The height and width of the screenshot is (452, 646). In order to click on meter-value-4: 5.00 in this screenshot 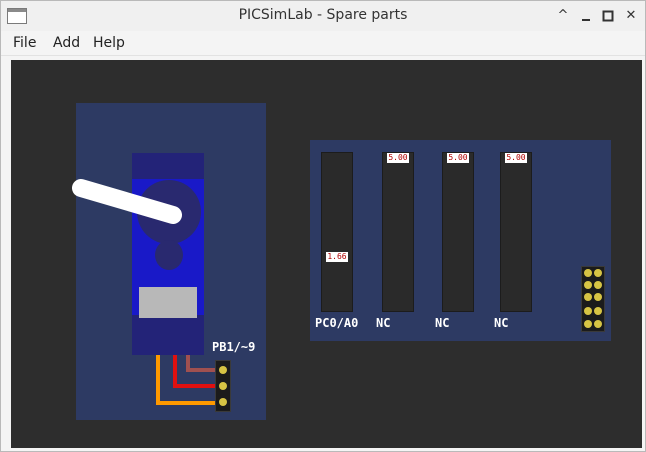, I will do `click(516, 158)`.